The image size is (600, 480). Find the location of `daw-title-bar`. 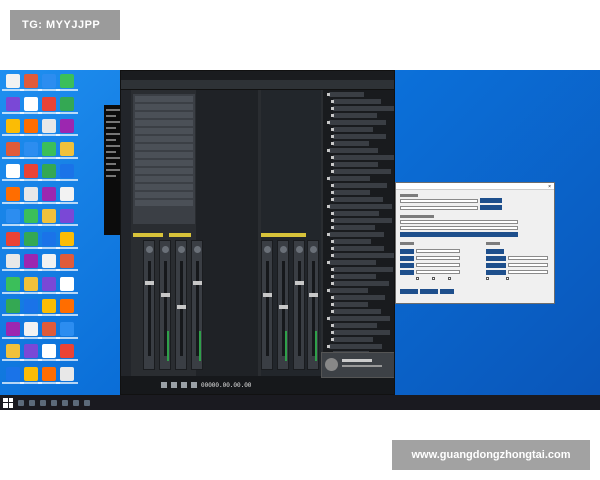

daw-title-bar is located at coordinates (257, 75).